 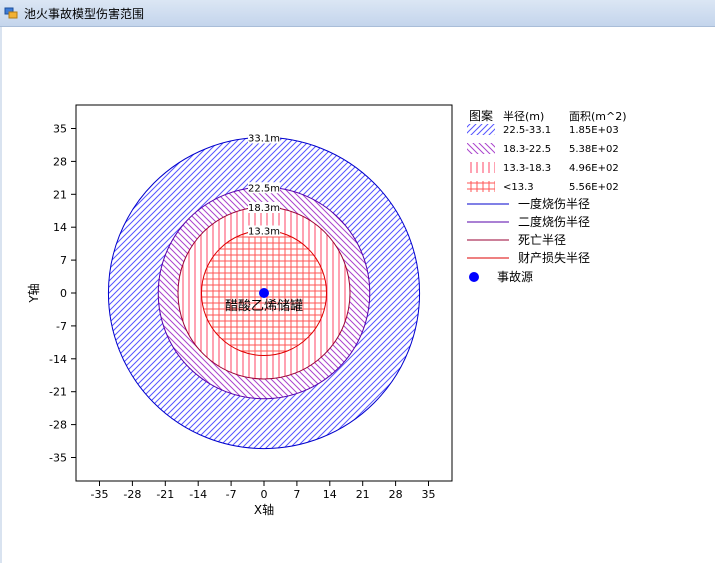 I want to click on x-tick-label: 28, so click(x=396, y=494).